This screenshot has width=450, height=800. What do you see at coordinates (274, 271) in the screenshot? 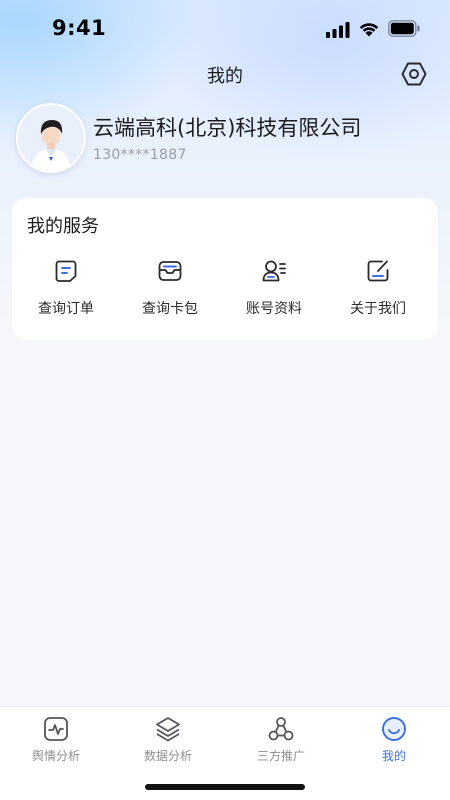
I see `account-profile-icon` at bounding box center [274, 271].